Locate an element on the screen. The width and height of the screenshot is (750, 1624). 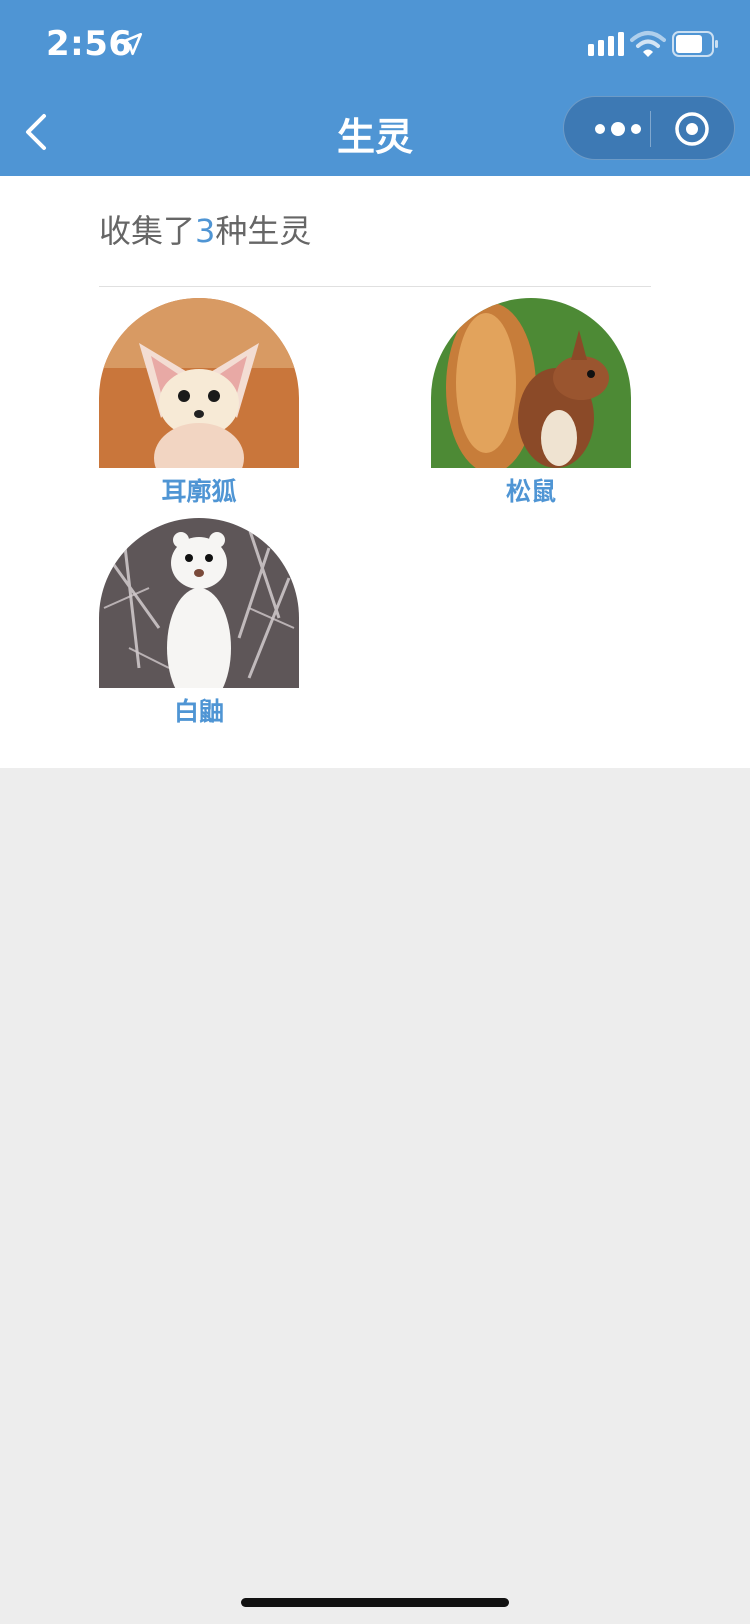
creature-name: 白鼬 is located at coordinates (198, 711).